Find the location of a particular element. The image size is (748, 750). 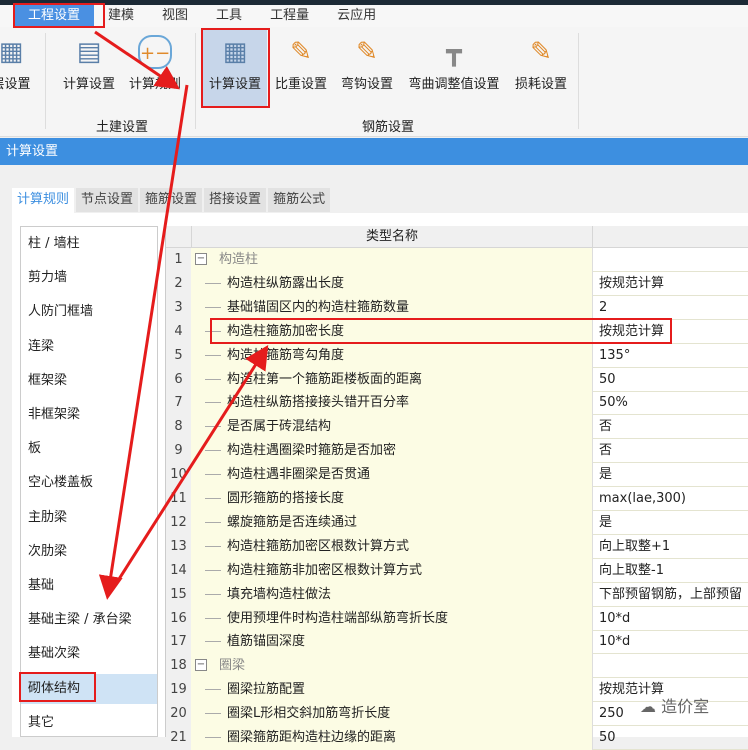

watermark: ☁ 造价室 is located at coordinates (675, 706).